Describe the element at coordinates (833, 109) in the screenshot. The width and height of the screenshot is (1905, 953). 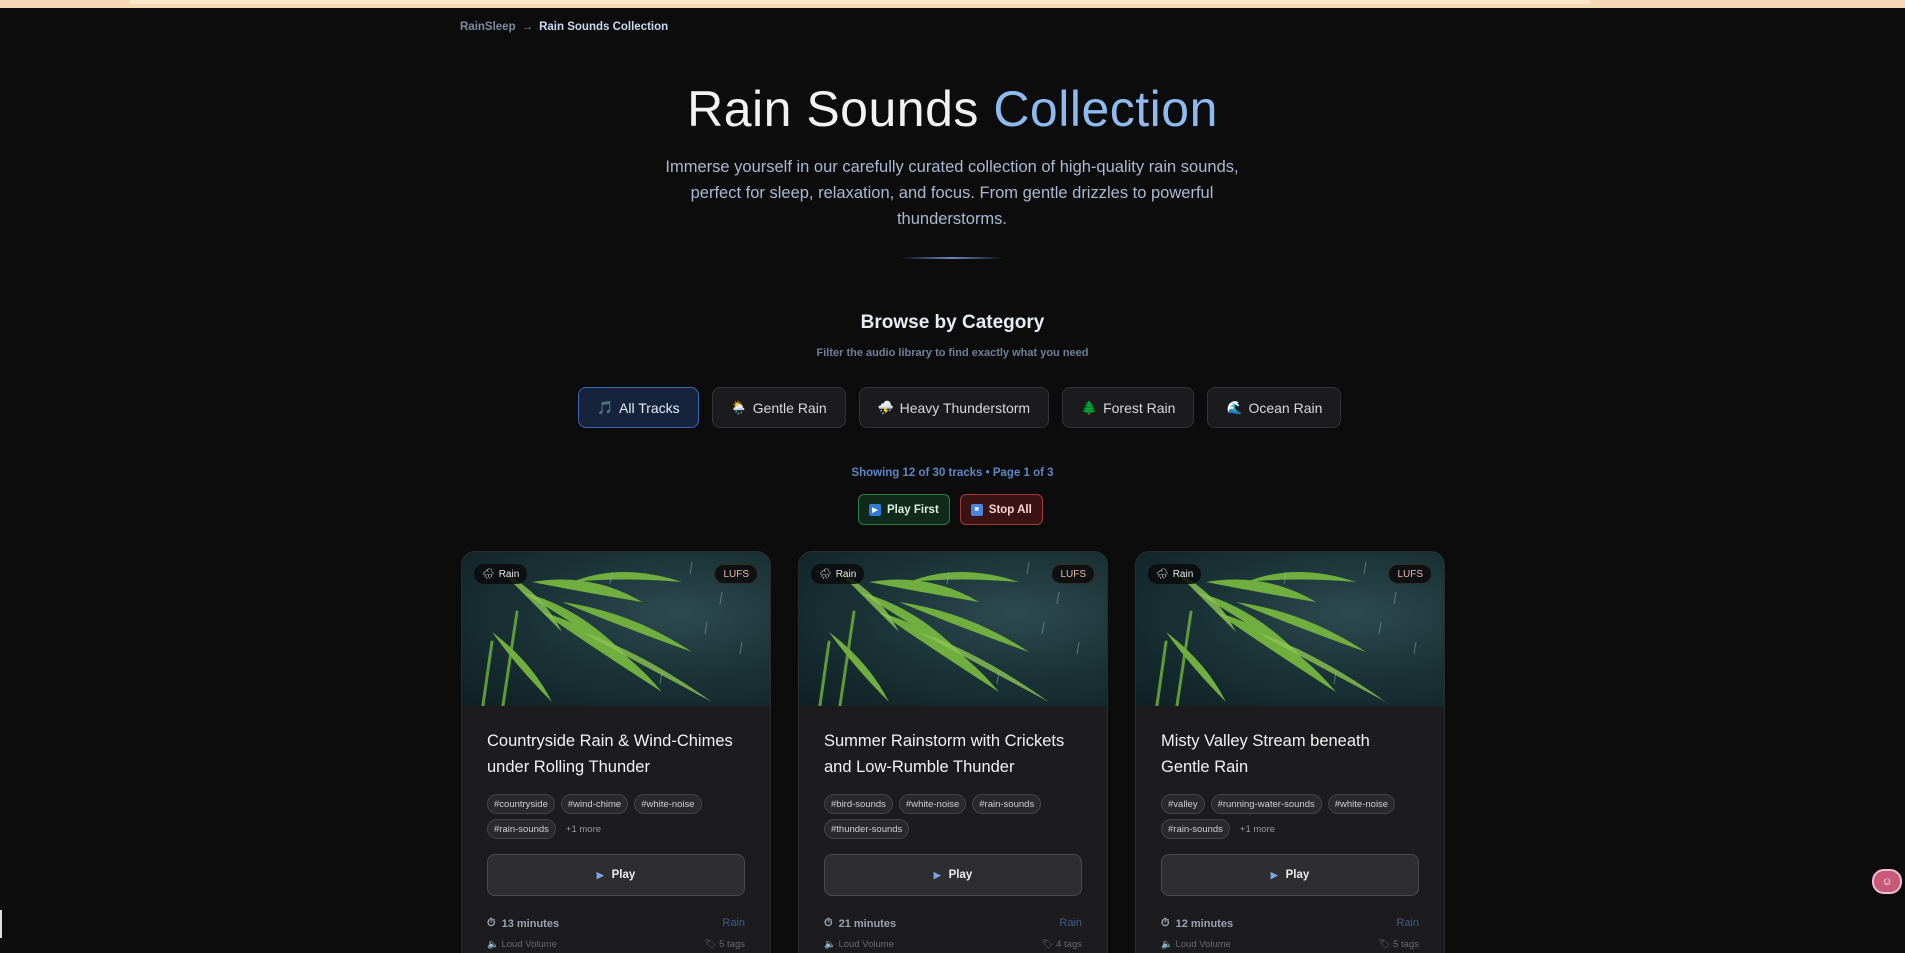
I see `page-title-main: Rain Sounds` at that location.